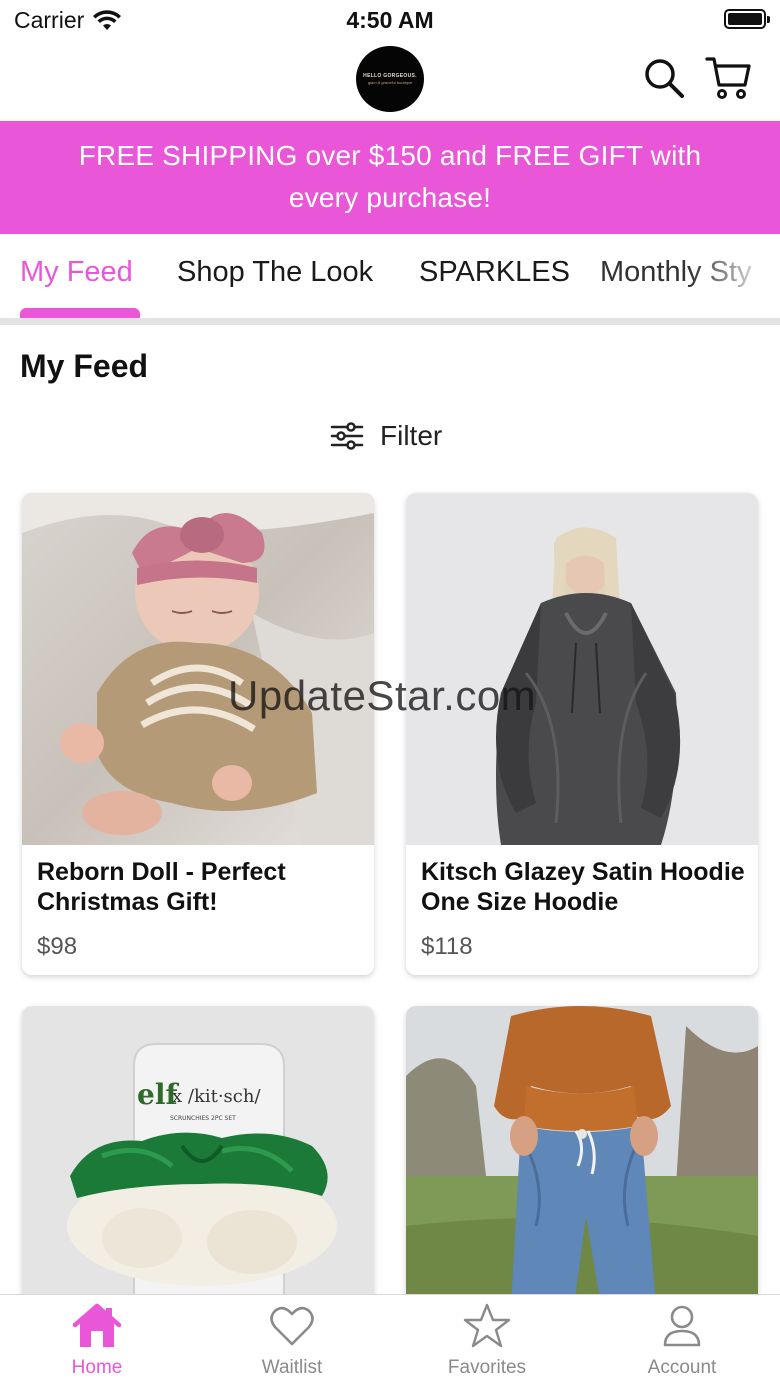 The height and width of the screenshot is (1387, 780). I want to click on logo-tagline: glam & graceful boutique, so click(390, 82).